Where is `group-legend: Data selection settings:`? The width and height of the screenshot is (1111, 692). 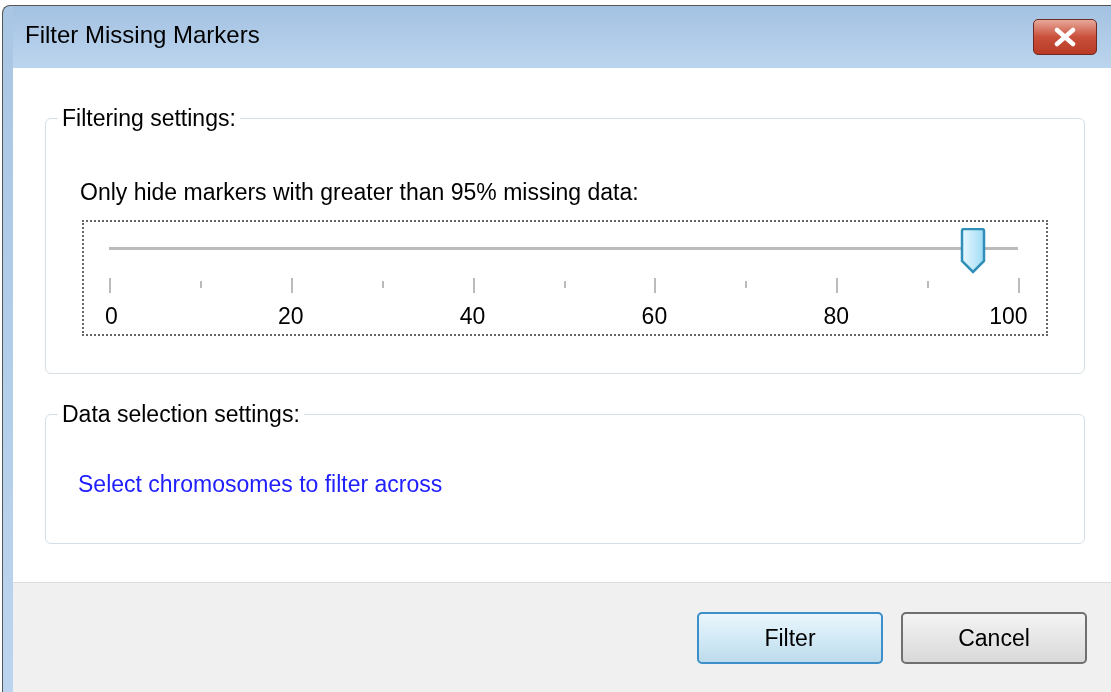 group-legend: Data selection settings: is located at coordinates (181, 414).